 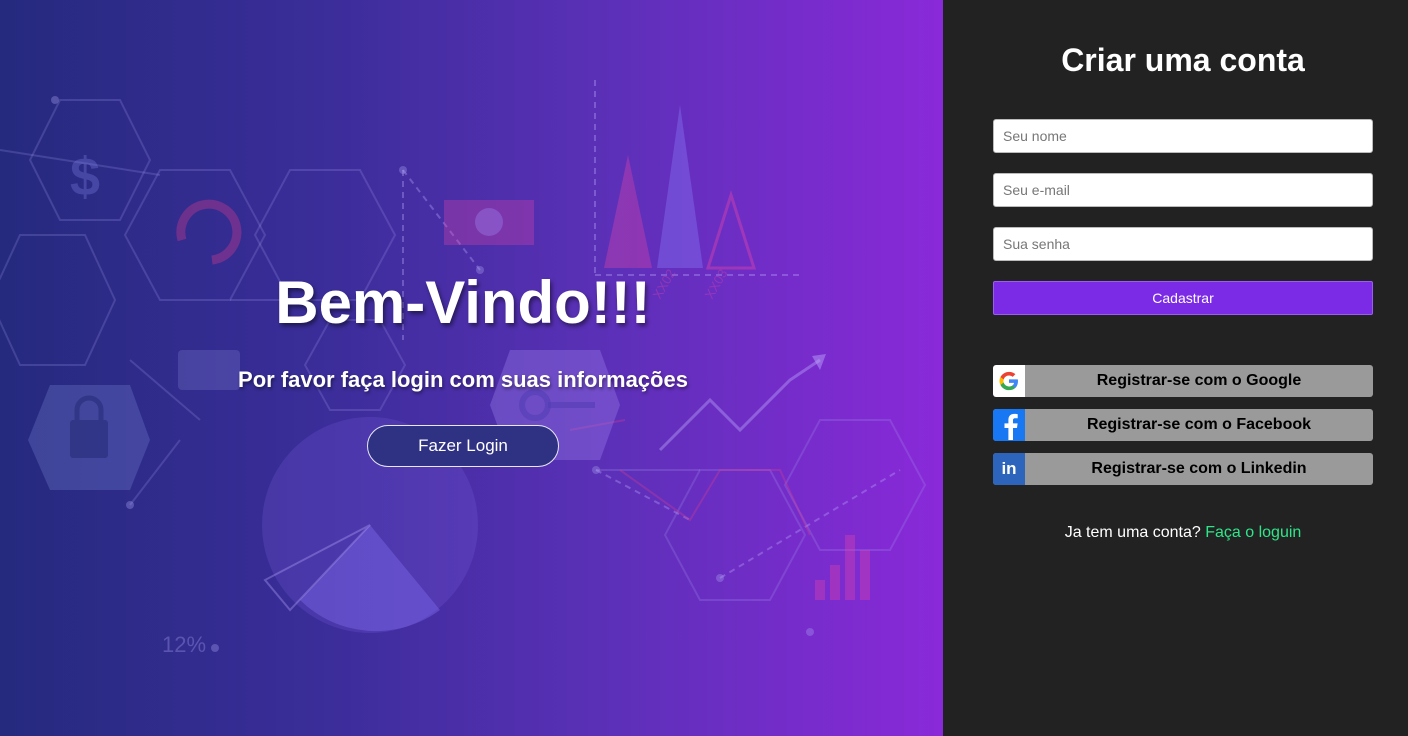 I want to click on linkedin-signup-button: in Registrar-se com o Linkedin, so click(x=1183, y=469).